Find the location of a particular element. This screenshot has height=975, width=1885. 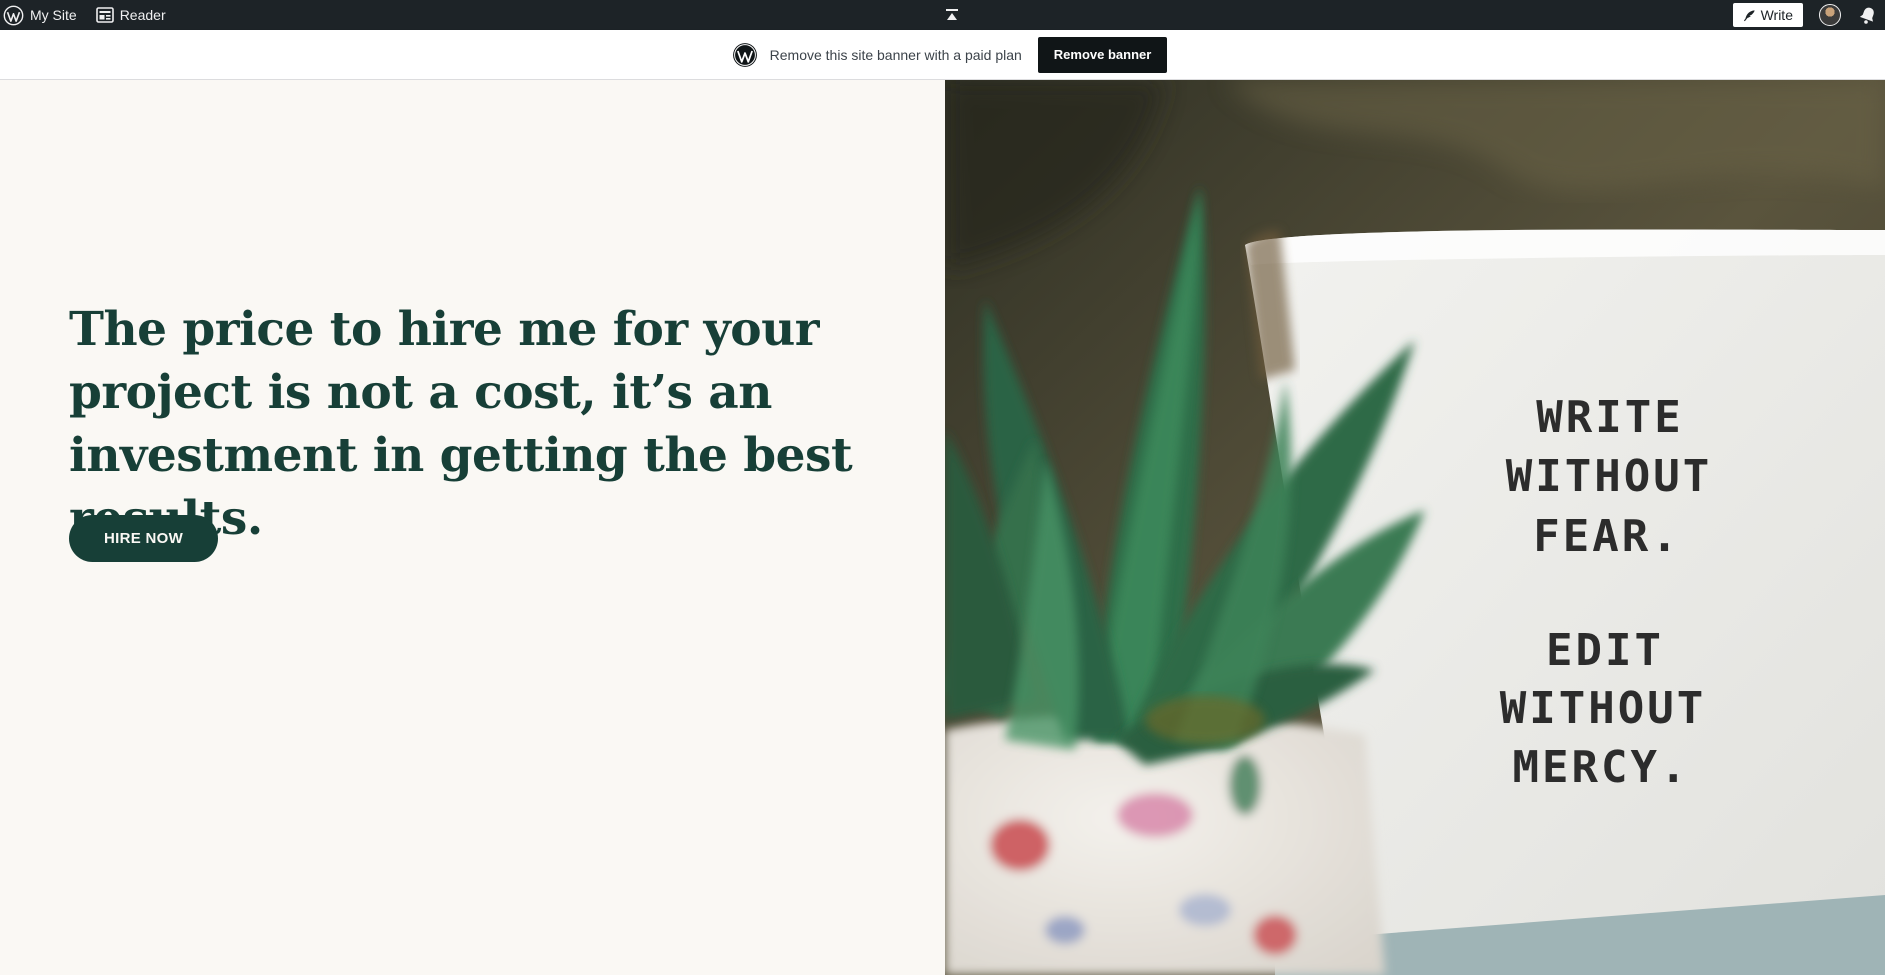

sign-line-2: WITHOUT is located at coordinates (1609, 476).